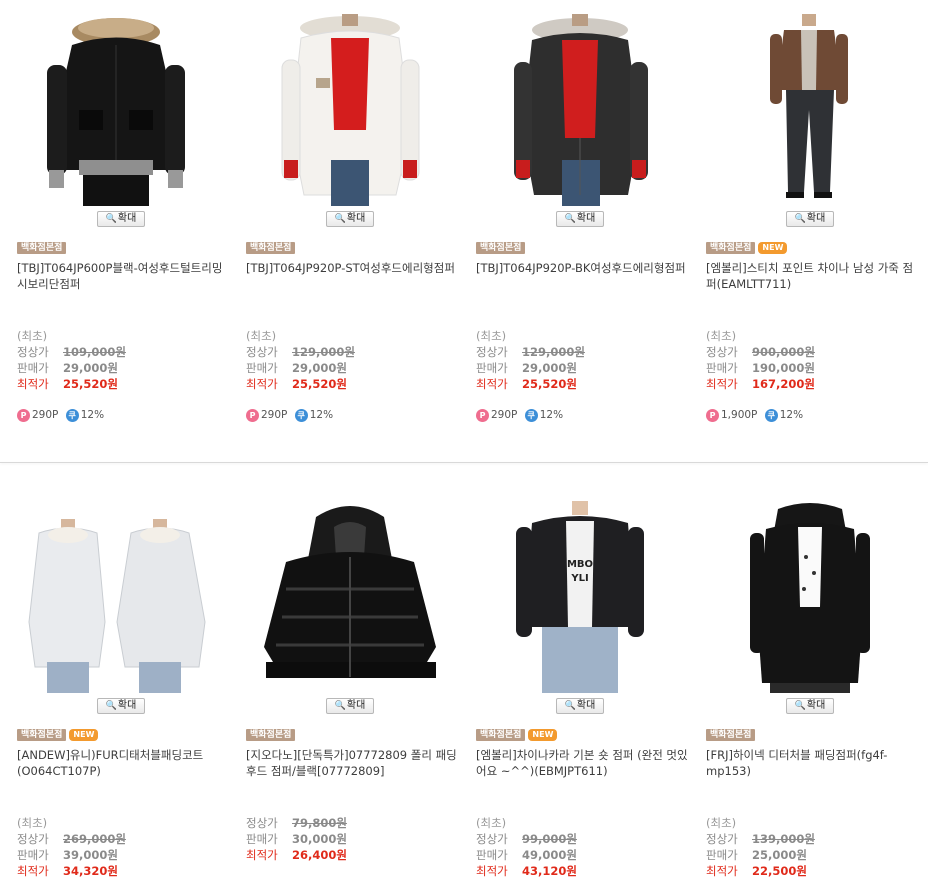 The height and width of the screenshot is (883, 928). What do you see at coordinates (94, 352) in the screenshot?
I see `list-price: 109,000원` at bounding box center [94, 352].